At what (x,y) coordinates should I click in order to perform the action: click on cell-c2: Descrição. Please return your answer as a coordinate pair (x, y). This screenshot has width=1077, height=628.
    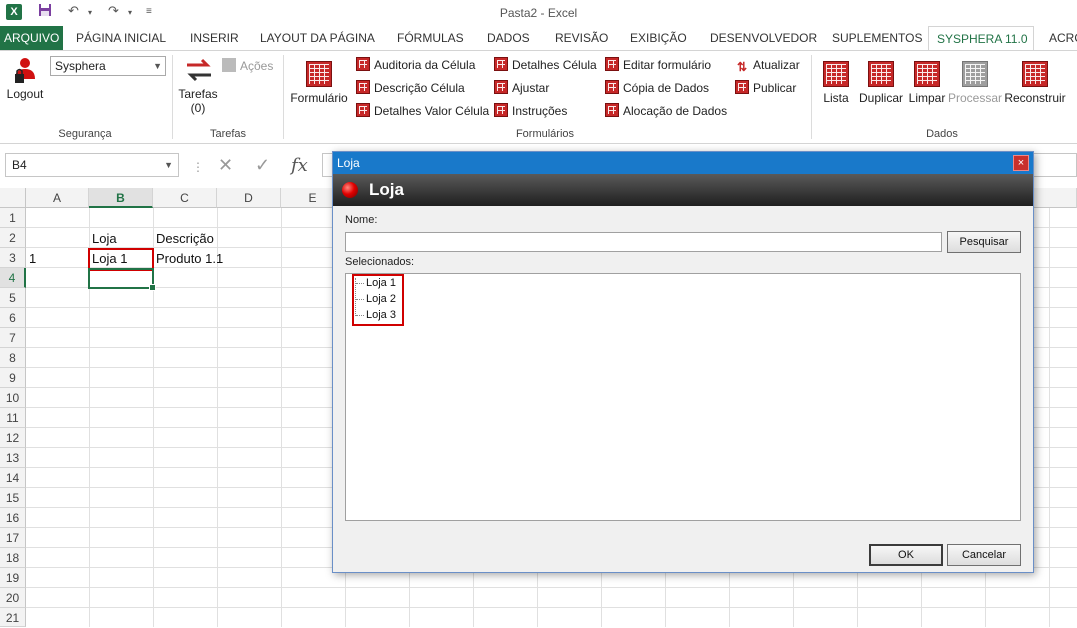
    Looking at the image, I should click on (184, 239).